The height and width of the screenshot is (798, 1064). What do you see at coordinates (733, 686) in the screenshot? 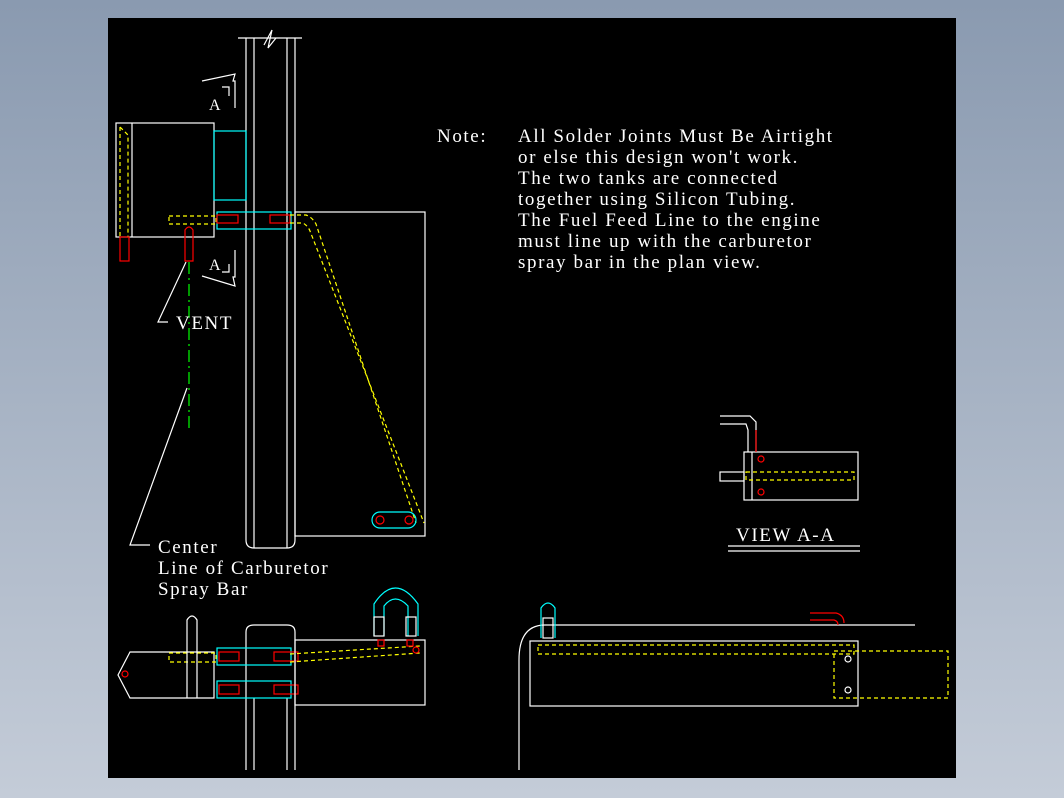
I see `plan-view-right` at bounding box center [733, 686].